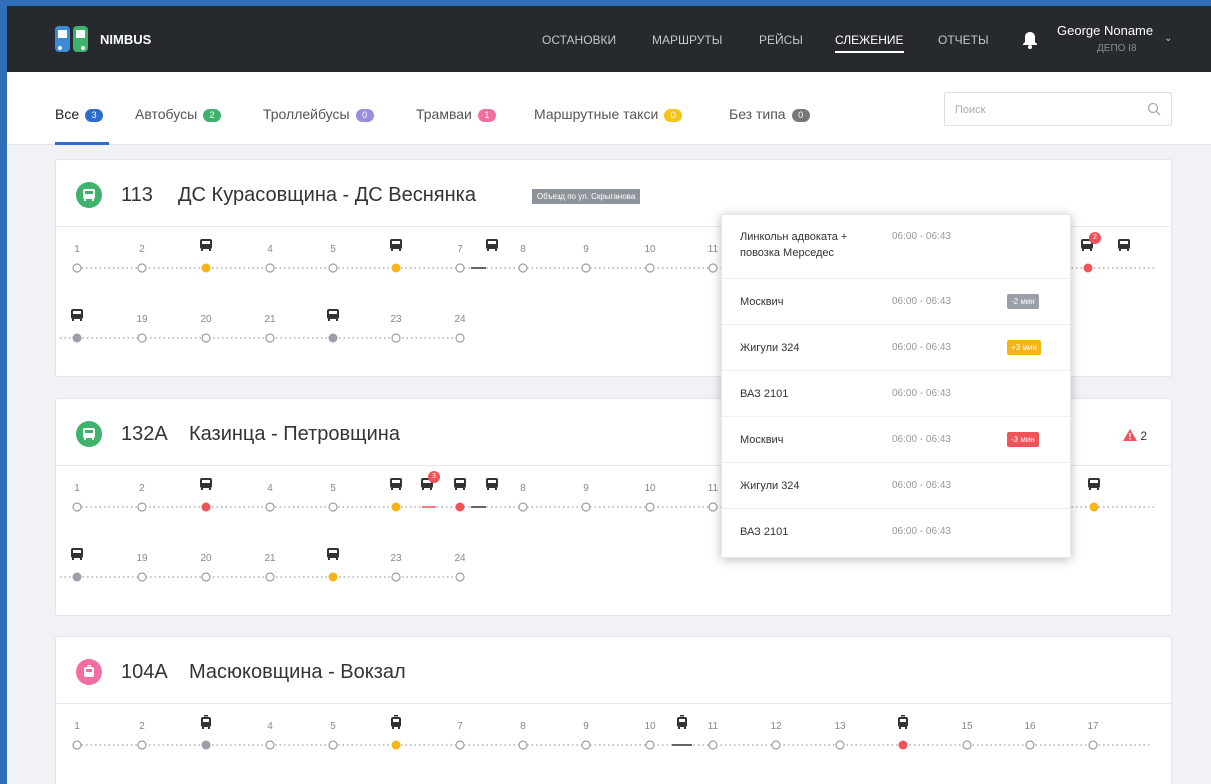 The width and height of the screenshot is (1211, 784). Describe the element at coordinates (456, 114) in the screenshot. I see `tab-trams: Трамваи 1` at that location.